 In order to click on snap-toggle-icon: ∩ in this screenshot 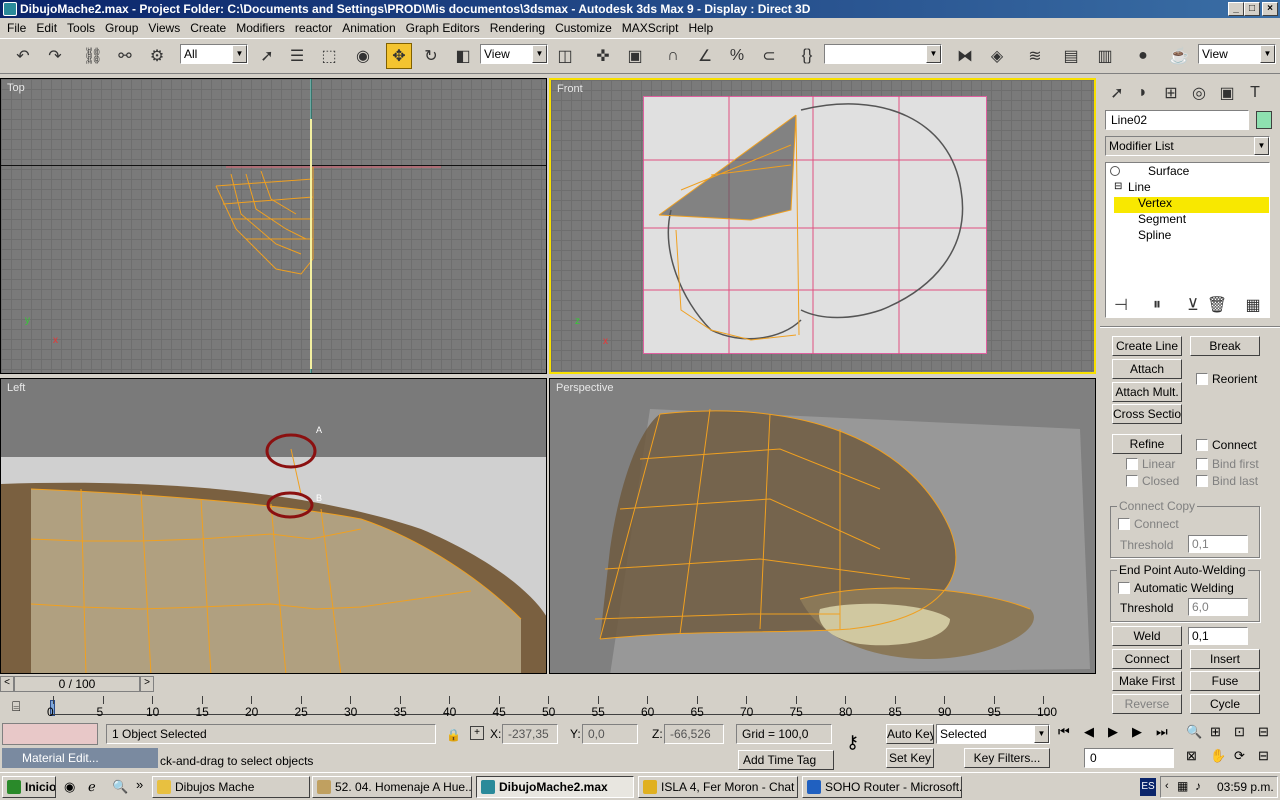, I will do `click(673, 56)`.